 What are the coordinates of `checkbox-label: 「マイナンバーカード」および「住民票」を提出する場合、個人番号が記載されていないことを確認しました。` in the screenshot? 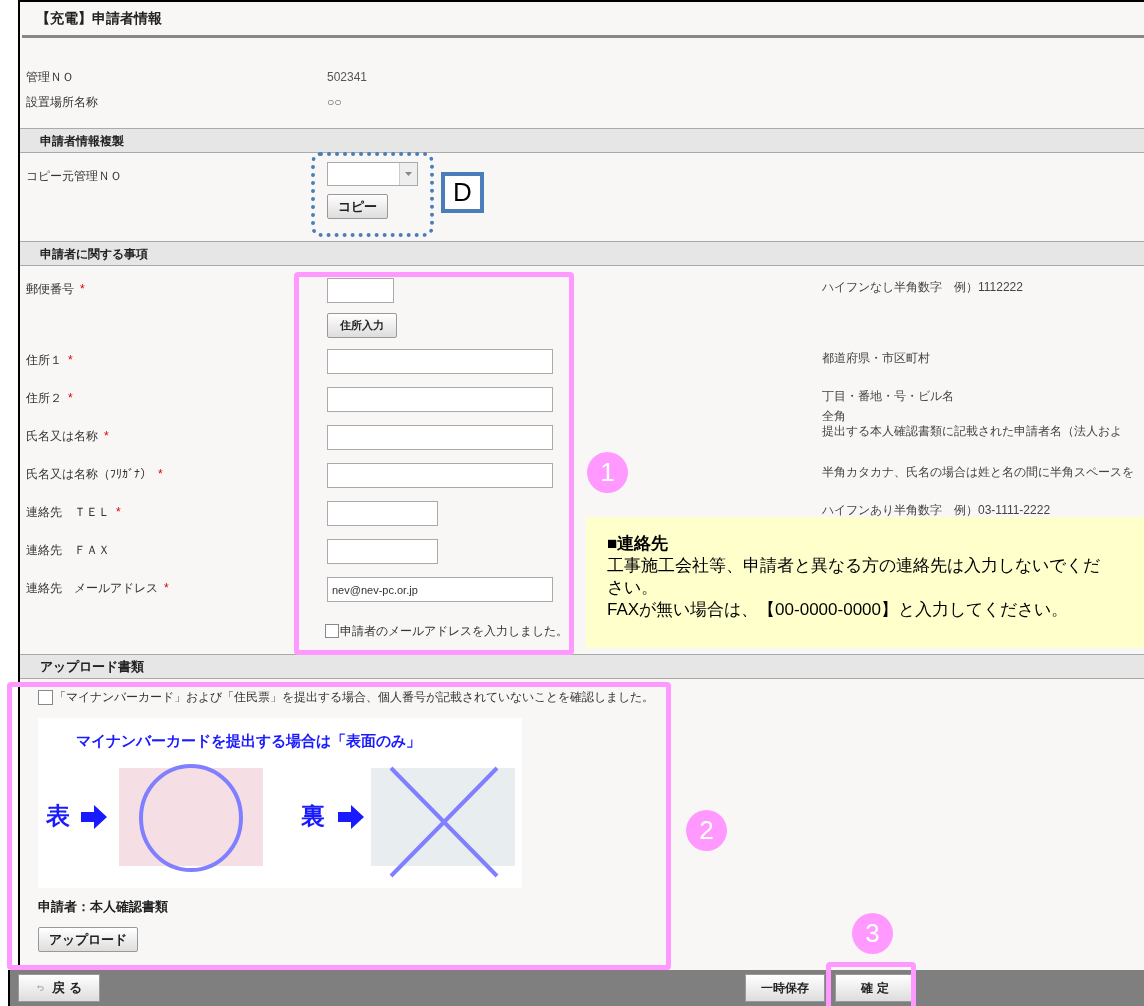 It's located at (354, 698).